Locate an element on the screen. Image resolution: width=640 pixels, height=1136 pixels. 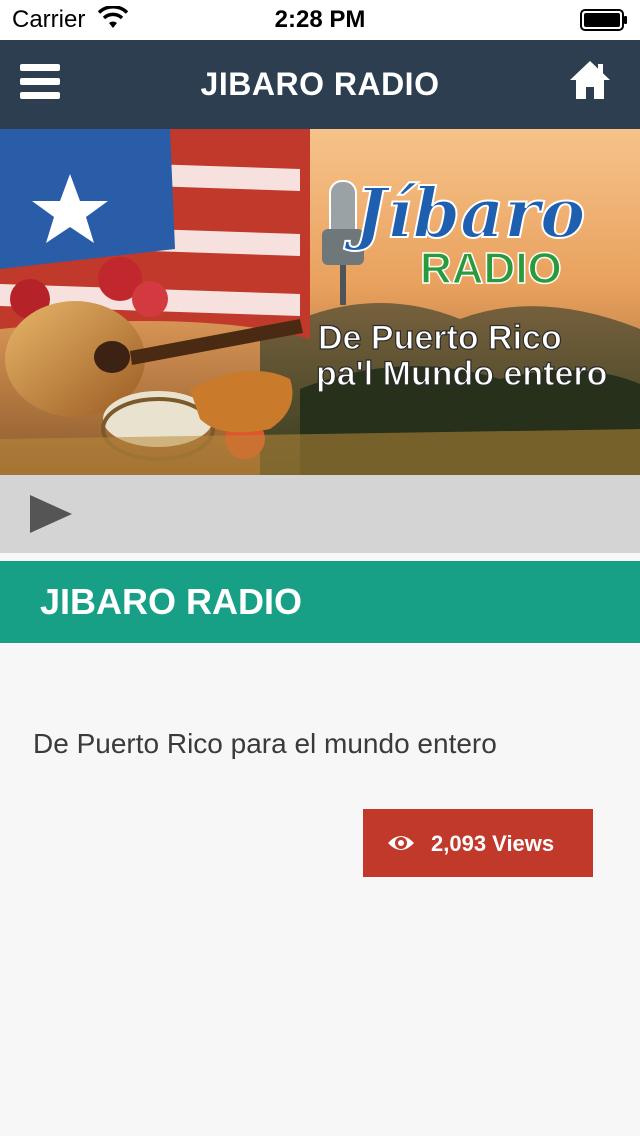
station-title: JIBARO RADIO is located at coordinates (171, 601).